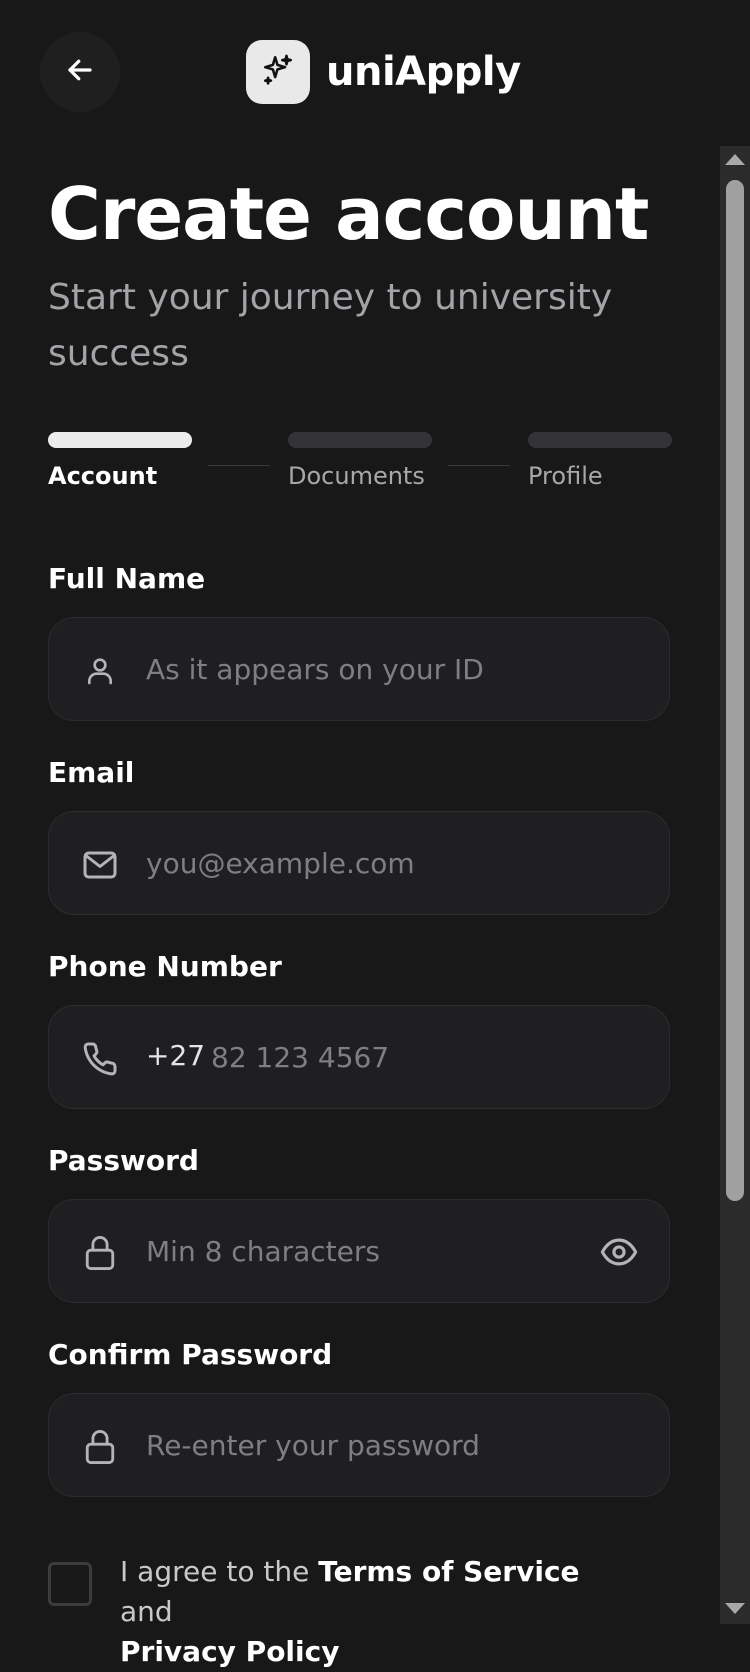  What do you see at coordinates (735, 690) in the screenshot?
I see `scrollbar-thumb` at bounding box center [735, 690].